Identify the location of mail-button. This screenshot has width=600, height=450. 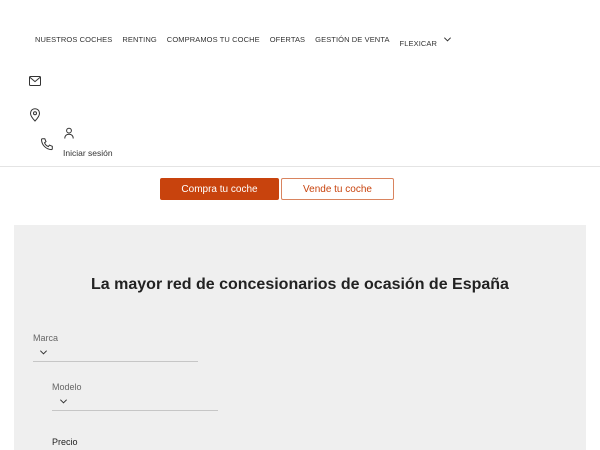
(35, 81).